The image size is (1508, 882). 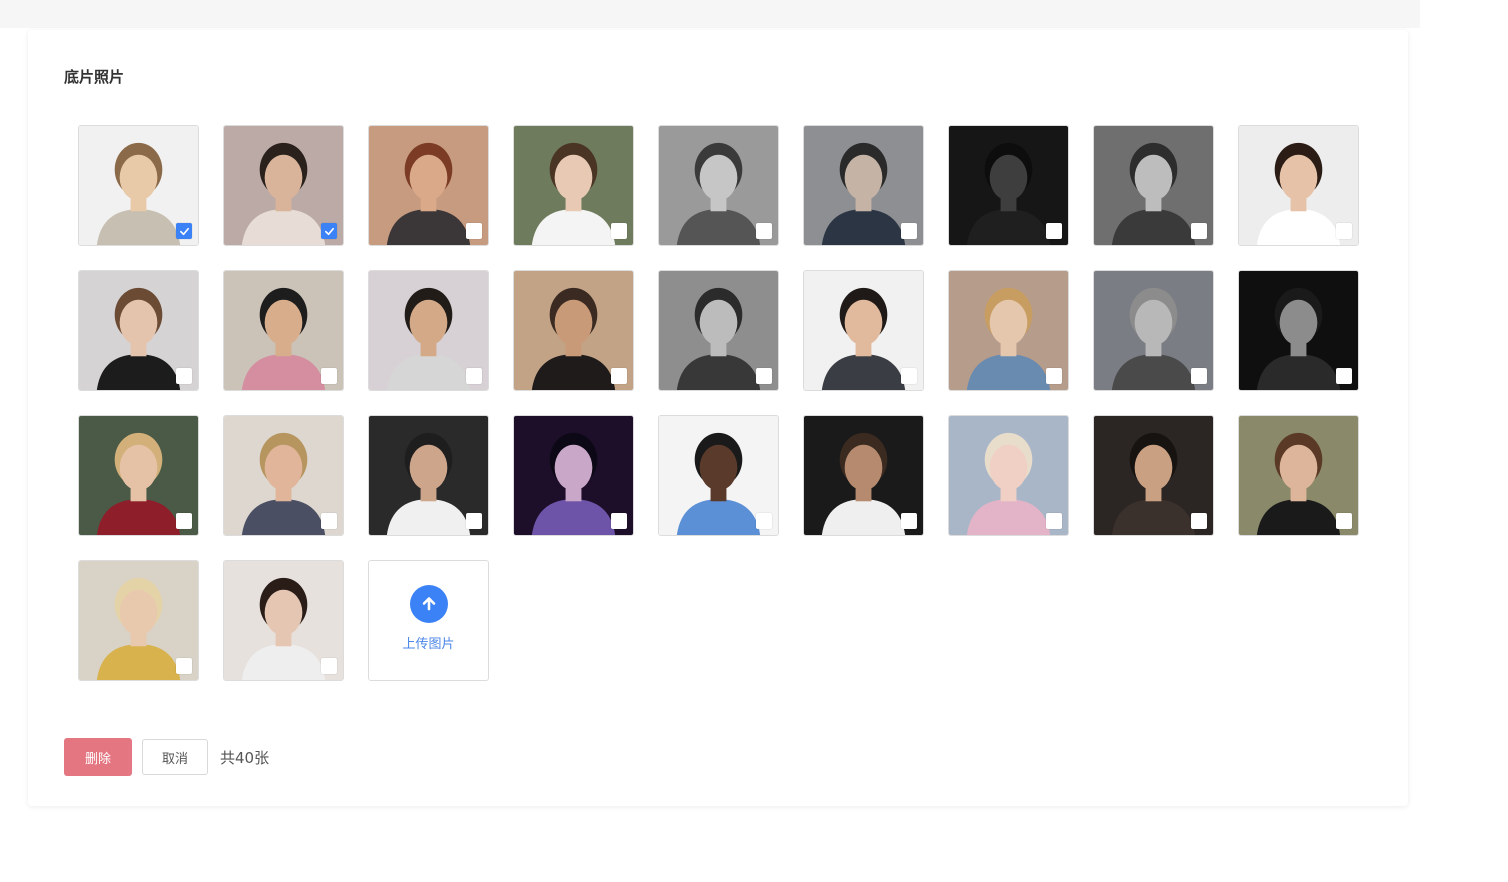 I want to click on upload-button: 上传图片, so click(x=428, y=620).